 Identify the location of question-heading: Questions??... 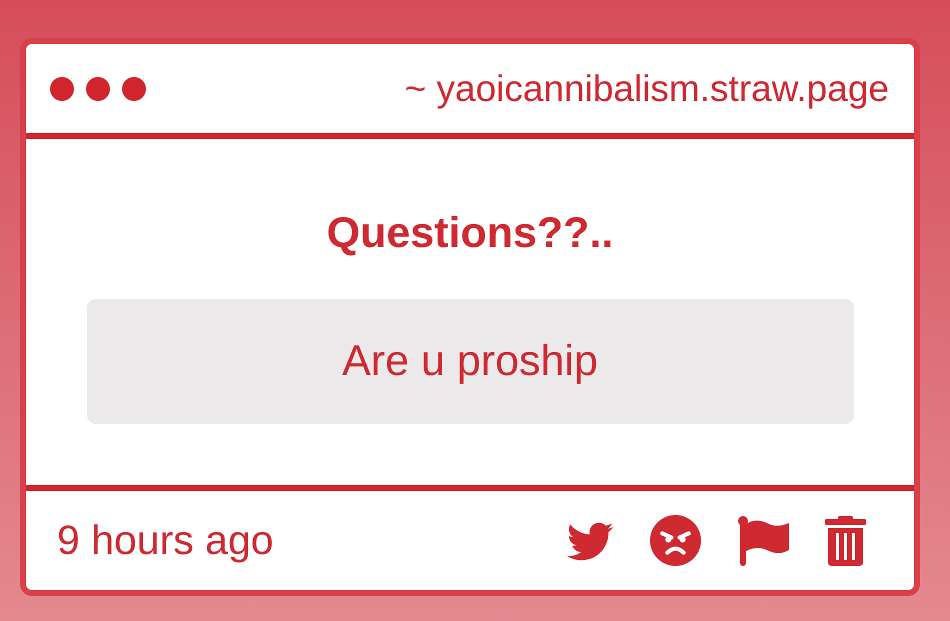
(470, 233).